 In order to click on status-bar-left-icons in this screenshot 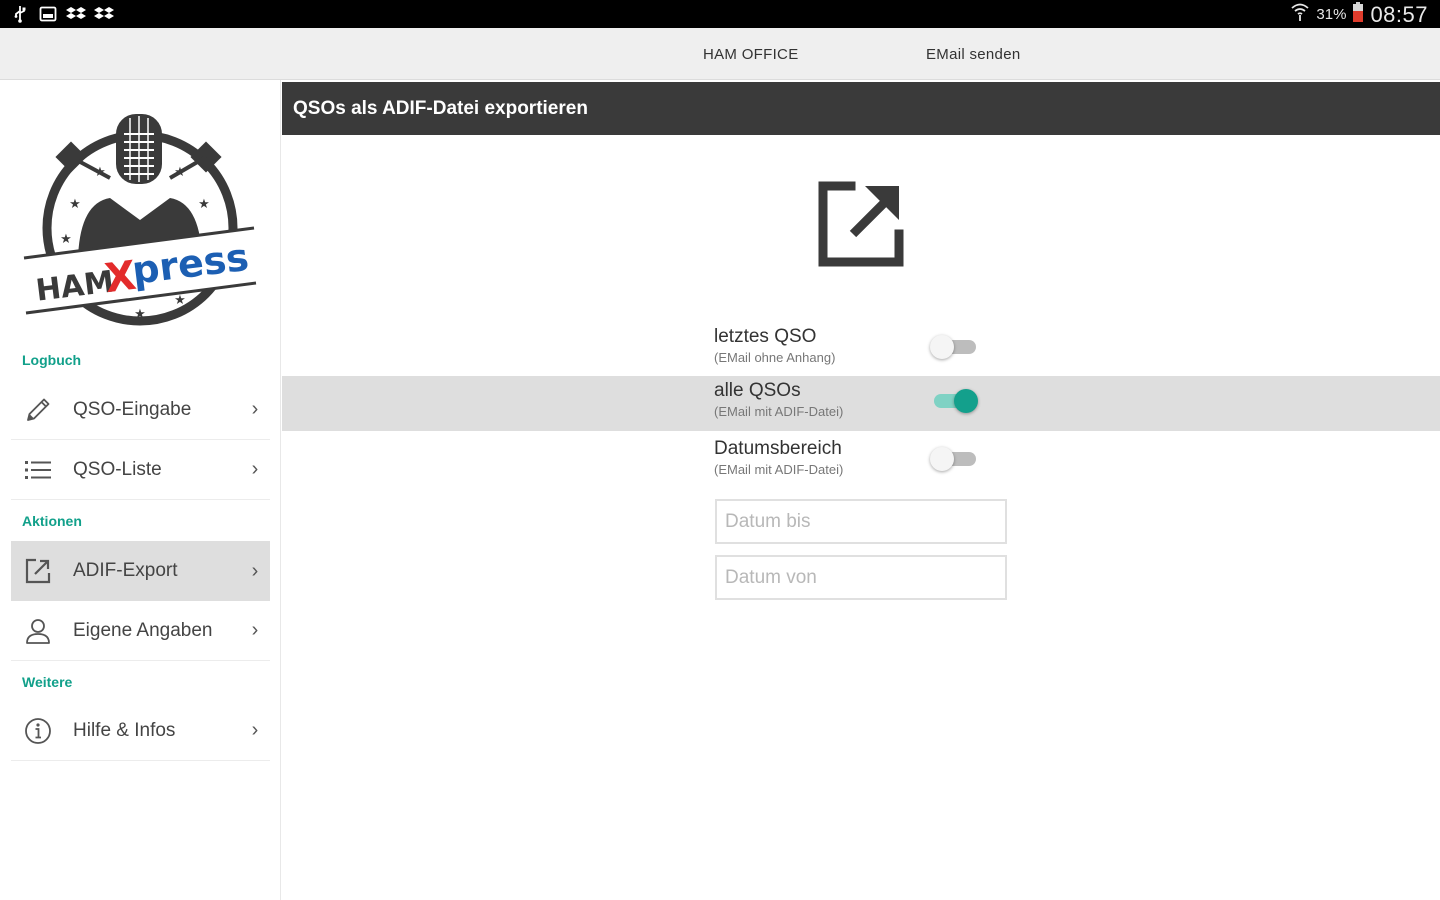, I will do `click(62, 14)`.